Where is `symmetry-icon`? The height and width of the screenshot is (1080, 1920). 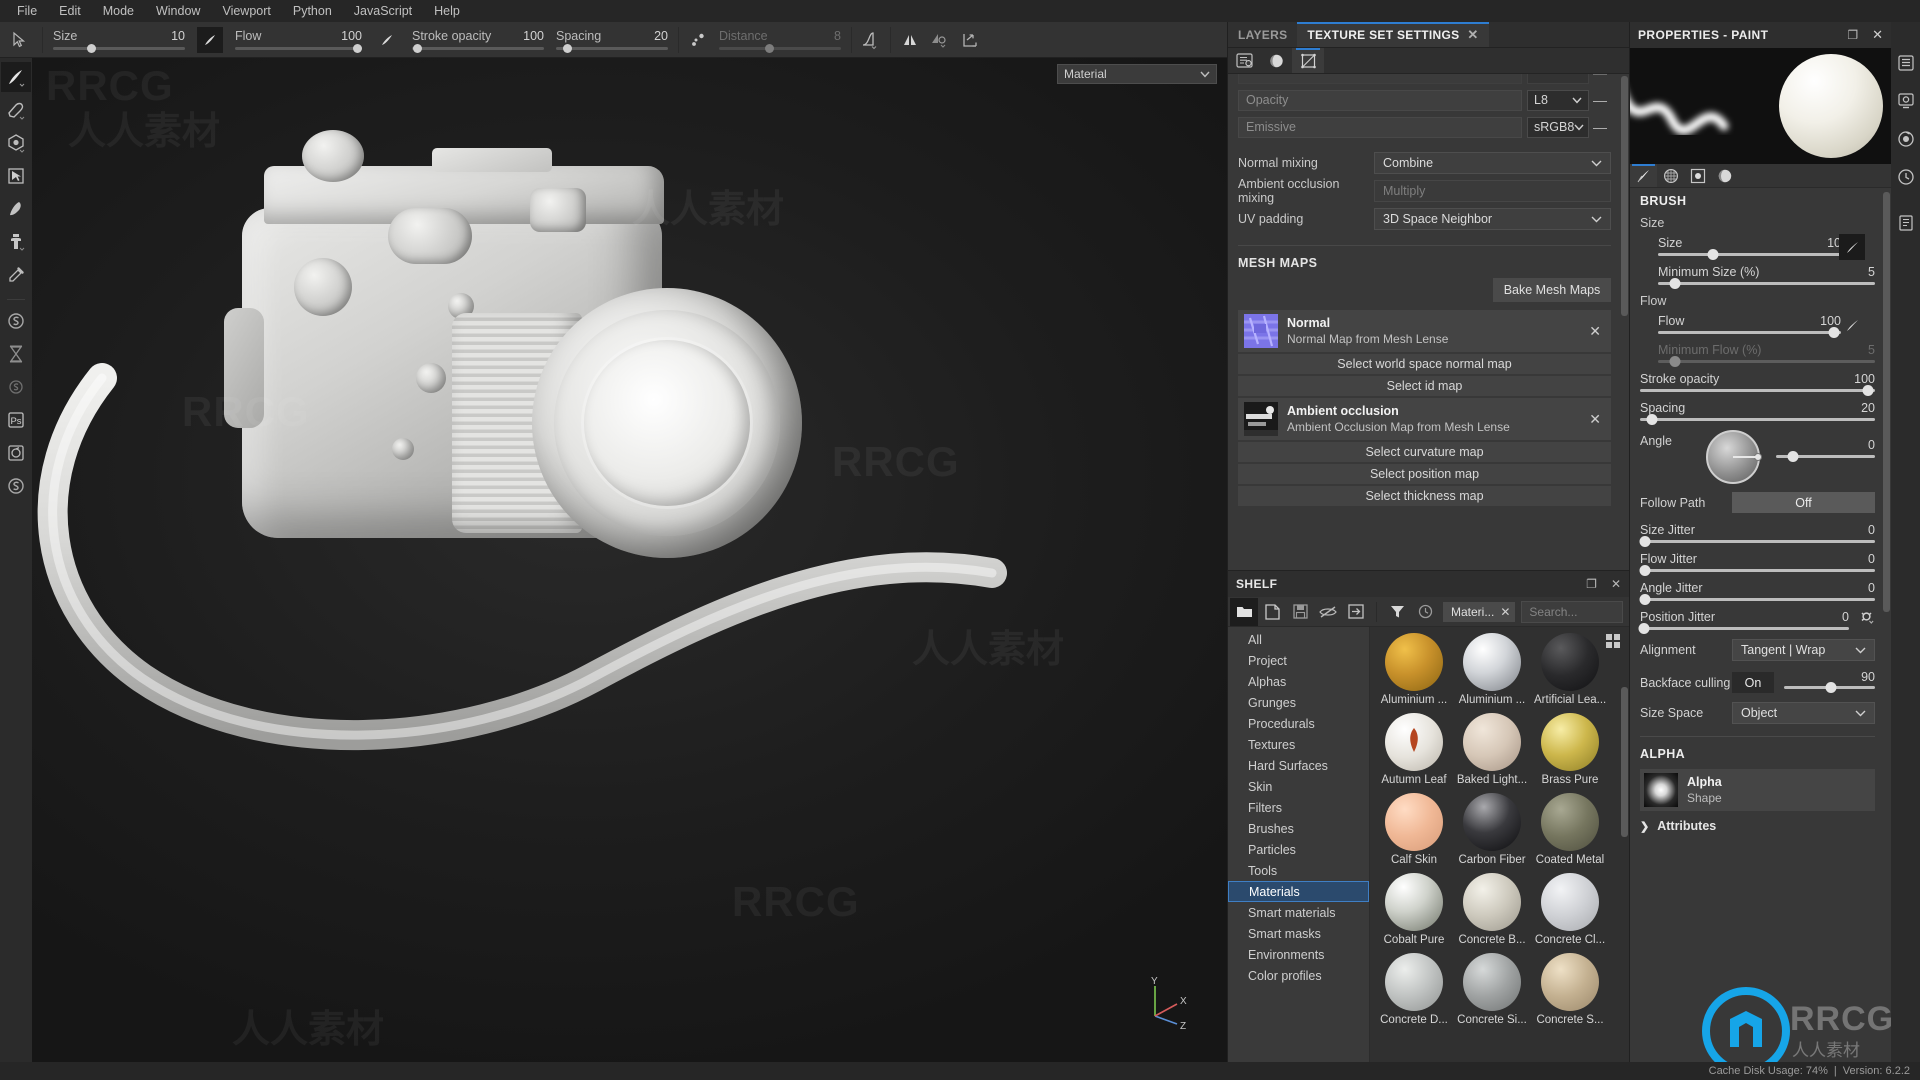 symmetry-icon is located at coordinates (910, 40).